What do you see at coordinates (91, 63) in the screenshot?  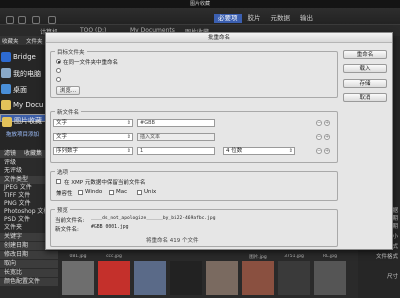 I see `same-folder-label: 在同一文件夹中重命名` at bounding box center [91, 63].